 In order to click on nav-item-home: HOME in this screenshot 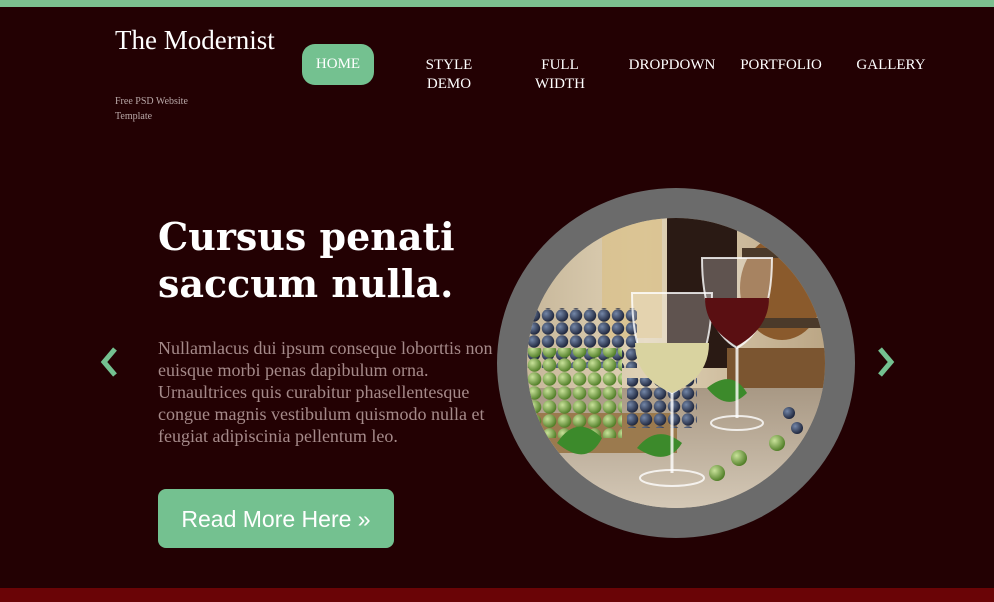, I will do `click(338, 64)`.